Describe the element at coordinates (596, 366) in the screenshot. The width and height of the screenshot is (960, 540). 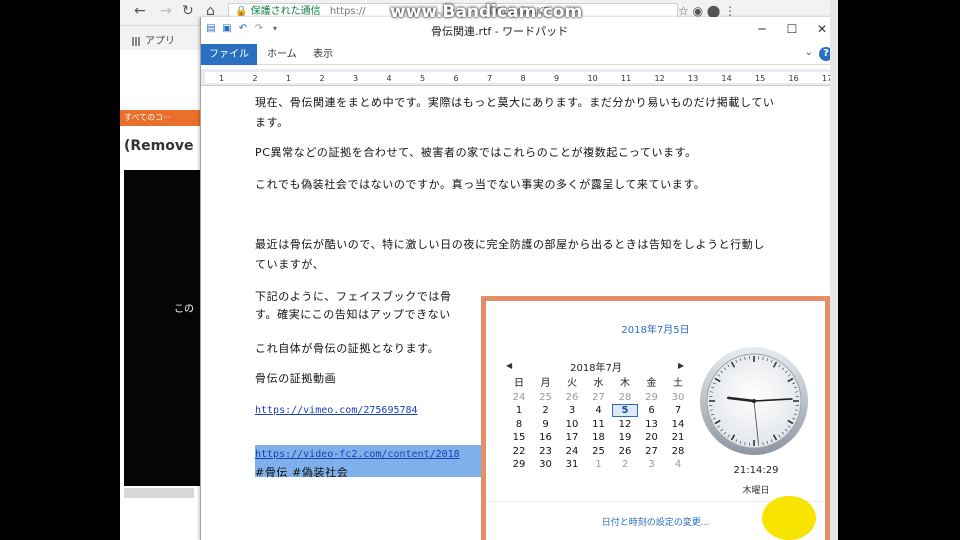
I see `calendar-month: 2018年7月` at that location.